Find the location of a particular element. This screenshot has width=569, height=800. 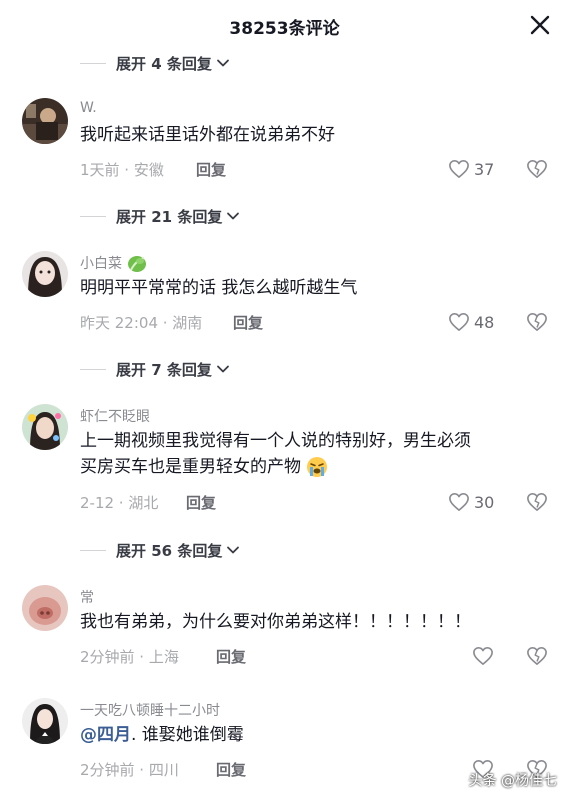

like-count: 48 is located at coordinates (484, 322).